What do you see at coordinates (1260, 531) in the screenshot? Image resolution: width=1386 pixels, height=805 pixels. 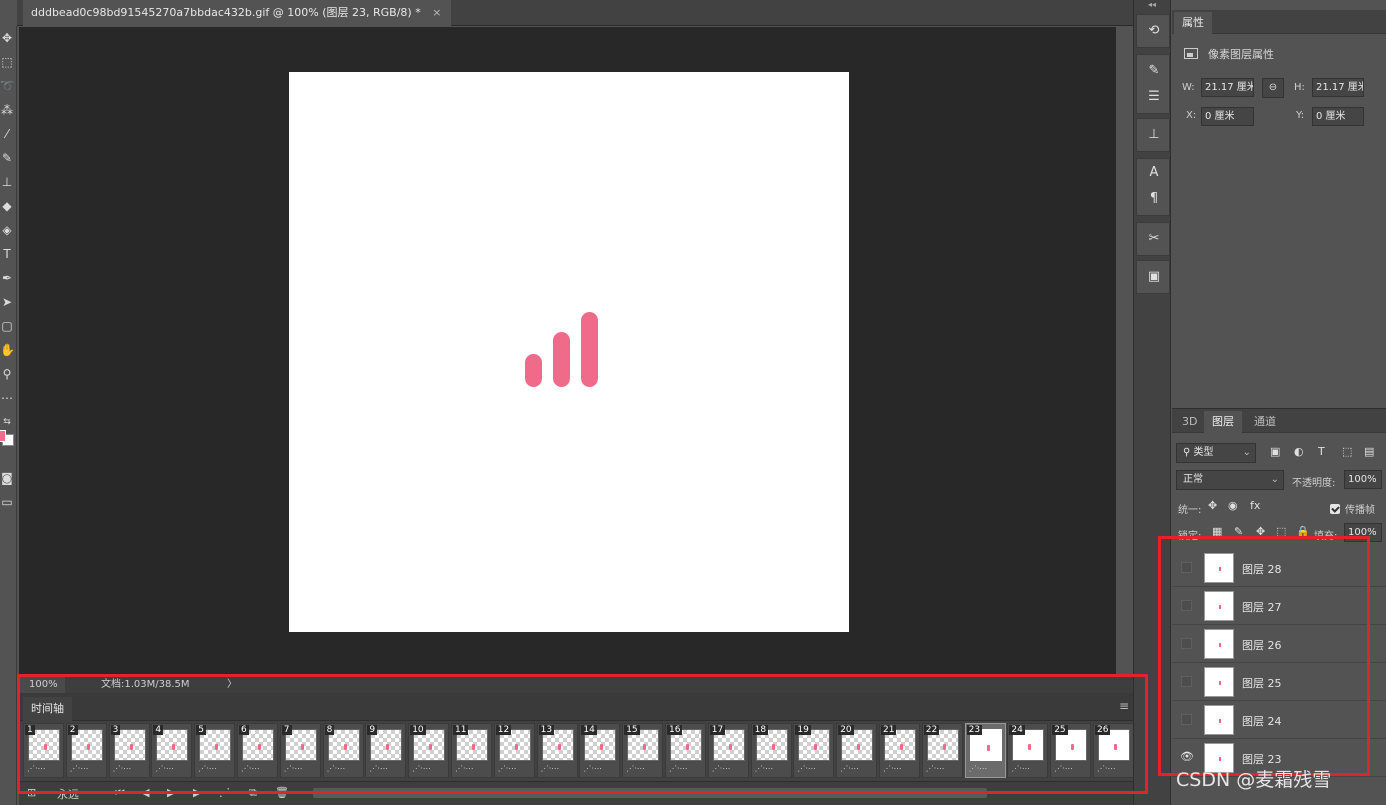 I see `lock-position-icon: ✥` at bounding box center [1260, 531].